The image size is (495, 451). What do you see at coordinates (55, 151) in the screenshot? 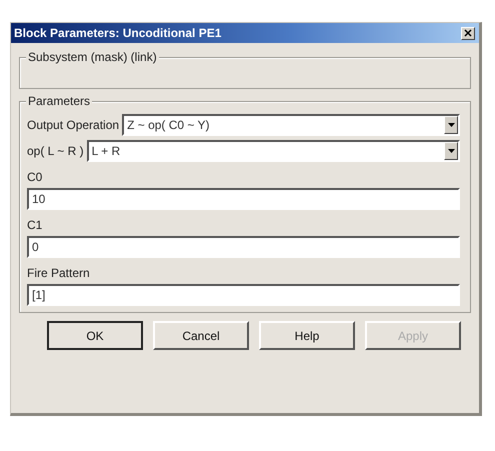
I see `field-label: op( L ~ R )` at bounding box center [55, 151].